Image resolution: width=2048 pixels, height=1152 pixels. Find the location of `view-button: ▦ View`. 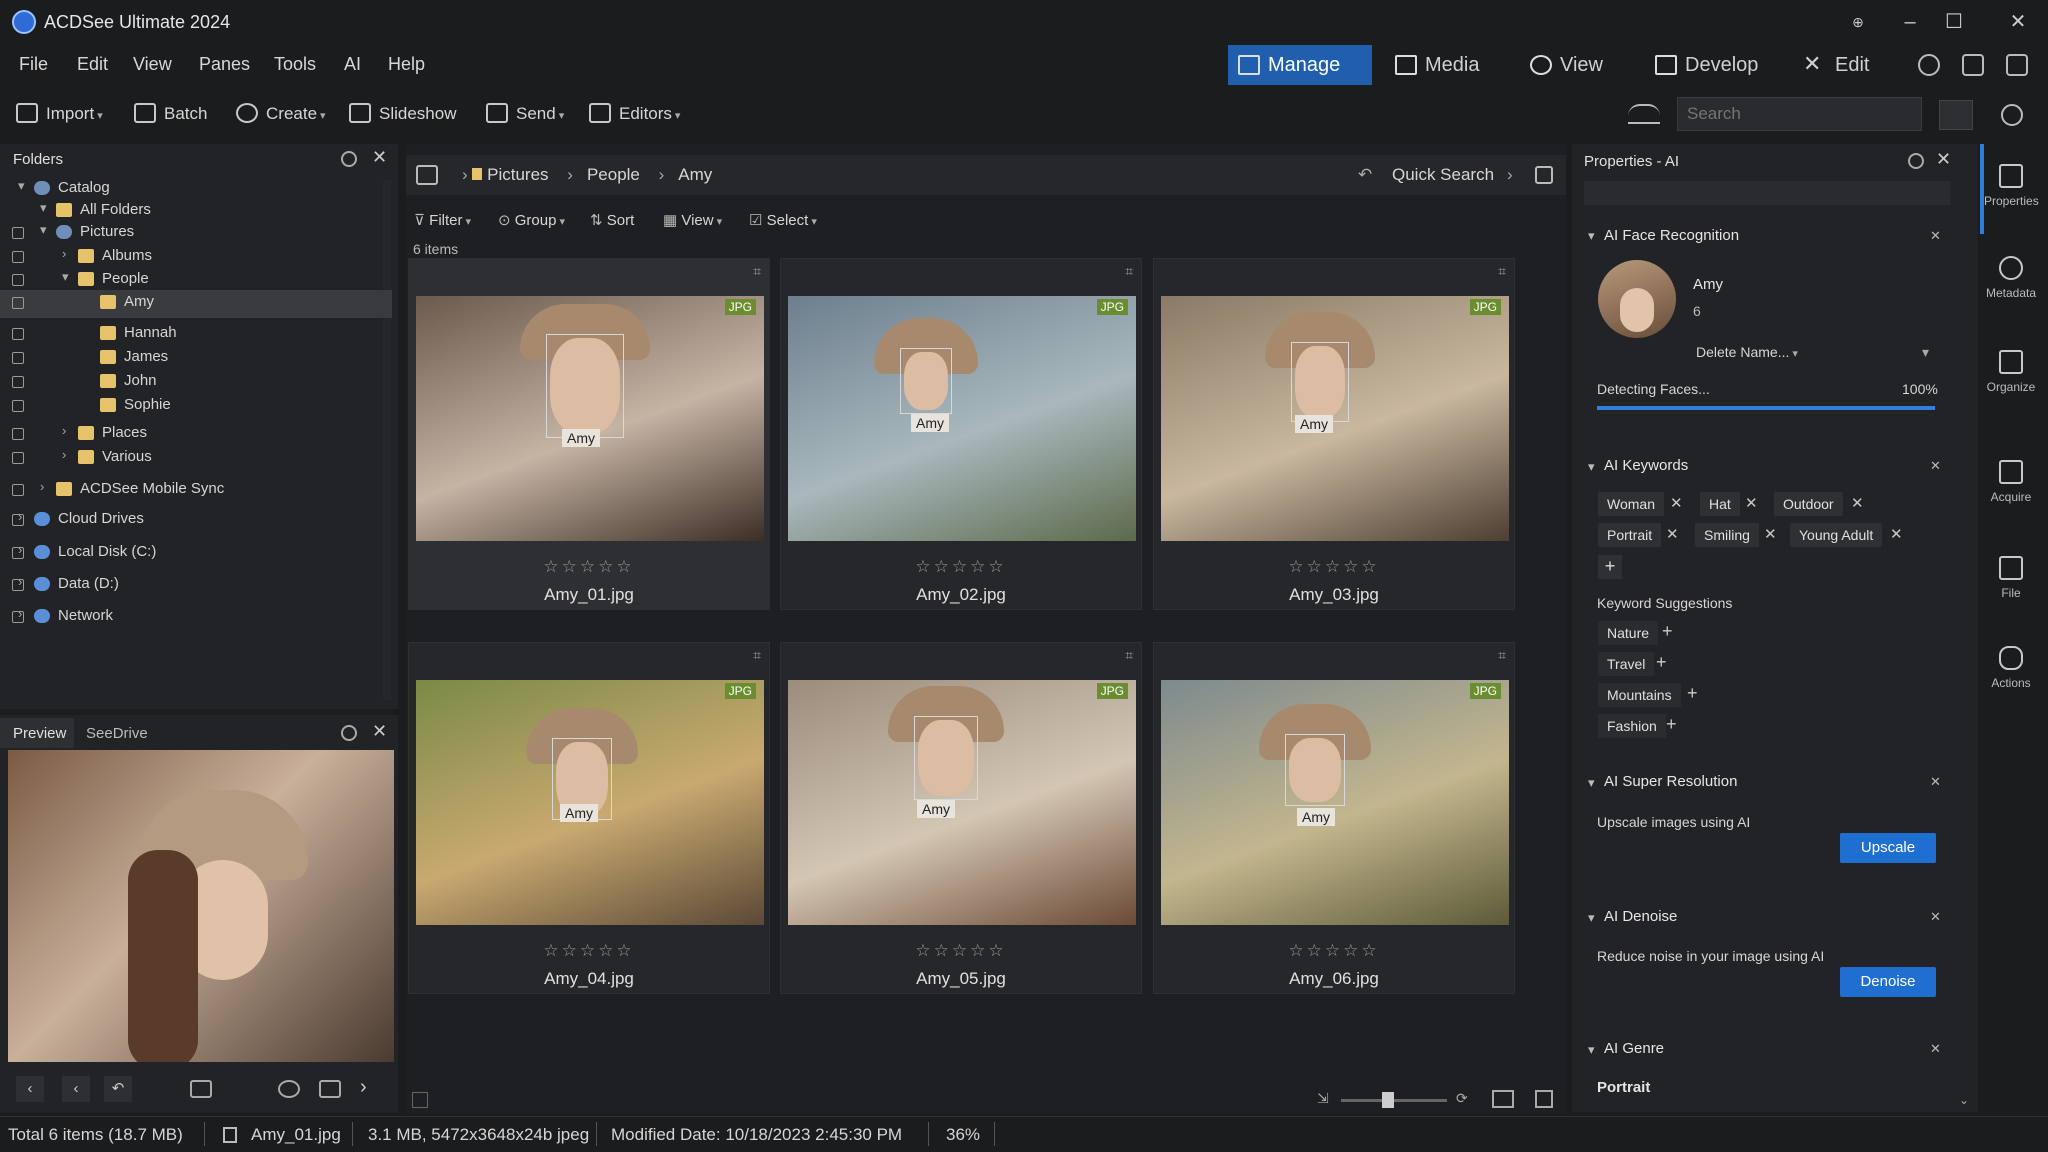

view-button: ▦ View is located at coordinates (692, 220).